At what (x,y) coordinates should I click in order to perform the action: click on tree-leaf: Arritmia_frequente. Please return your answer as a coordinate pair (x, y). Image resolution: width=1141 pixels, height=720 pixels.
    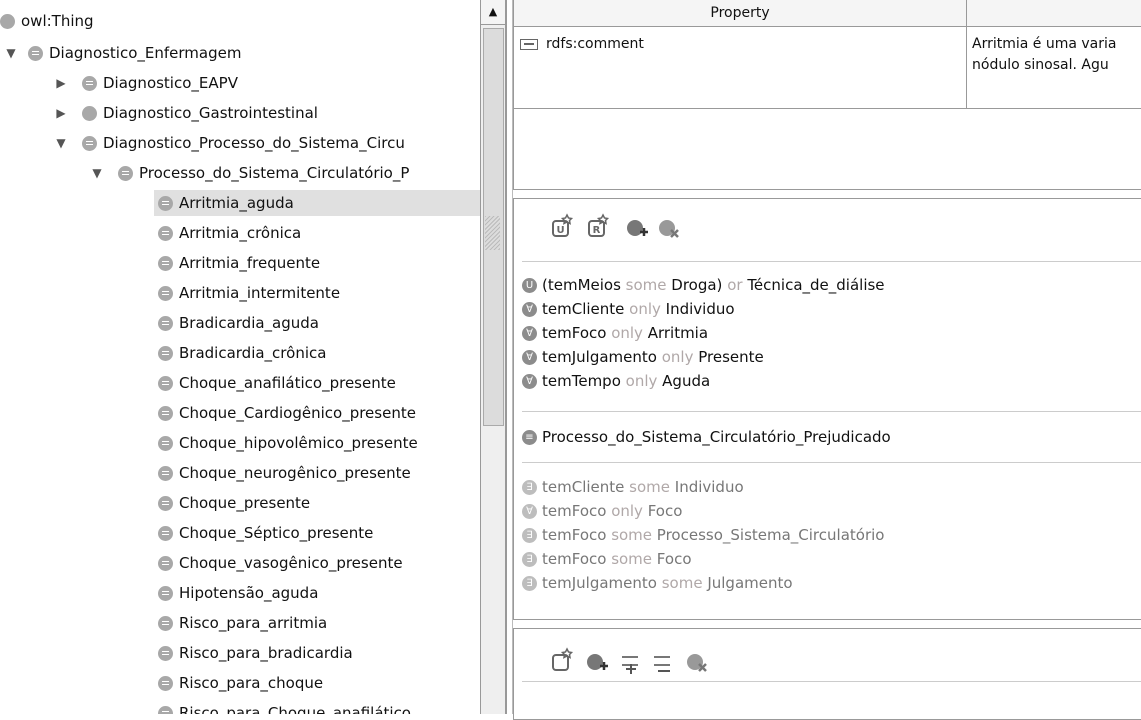
    Looking at the image, I should click on (317, 263).